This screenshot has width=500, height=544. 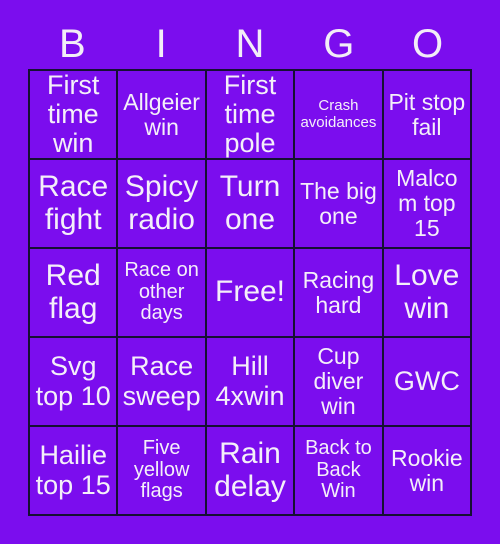 I want to click on bingo-cell: Turn one, so click(x=251, y=204).